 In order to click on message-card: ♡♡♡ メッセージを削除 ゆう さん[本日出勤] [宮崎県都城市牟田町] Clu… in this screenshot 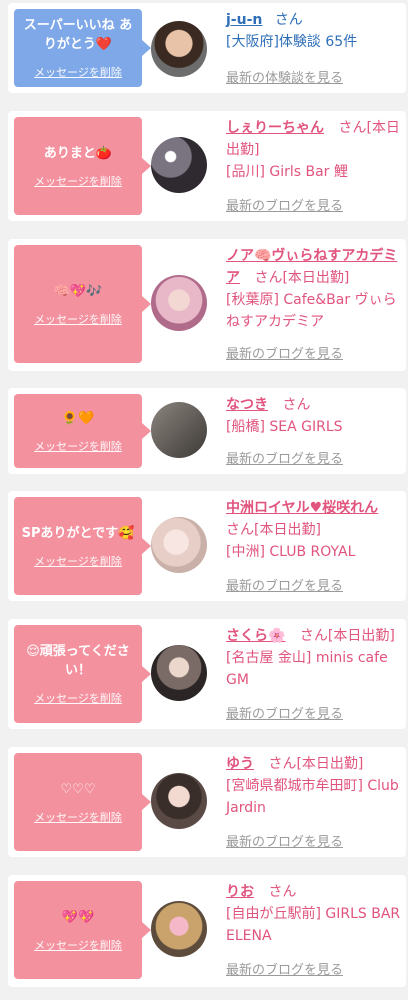, I will do `click(207, 802)`.